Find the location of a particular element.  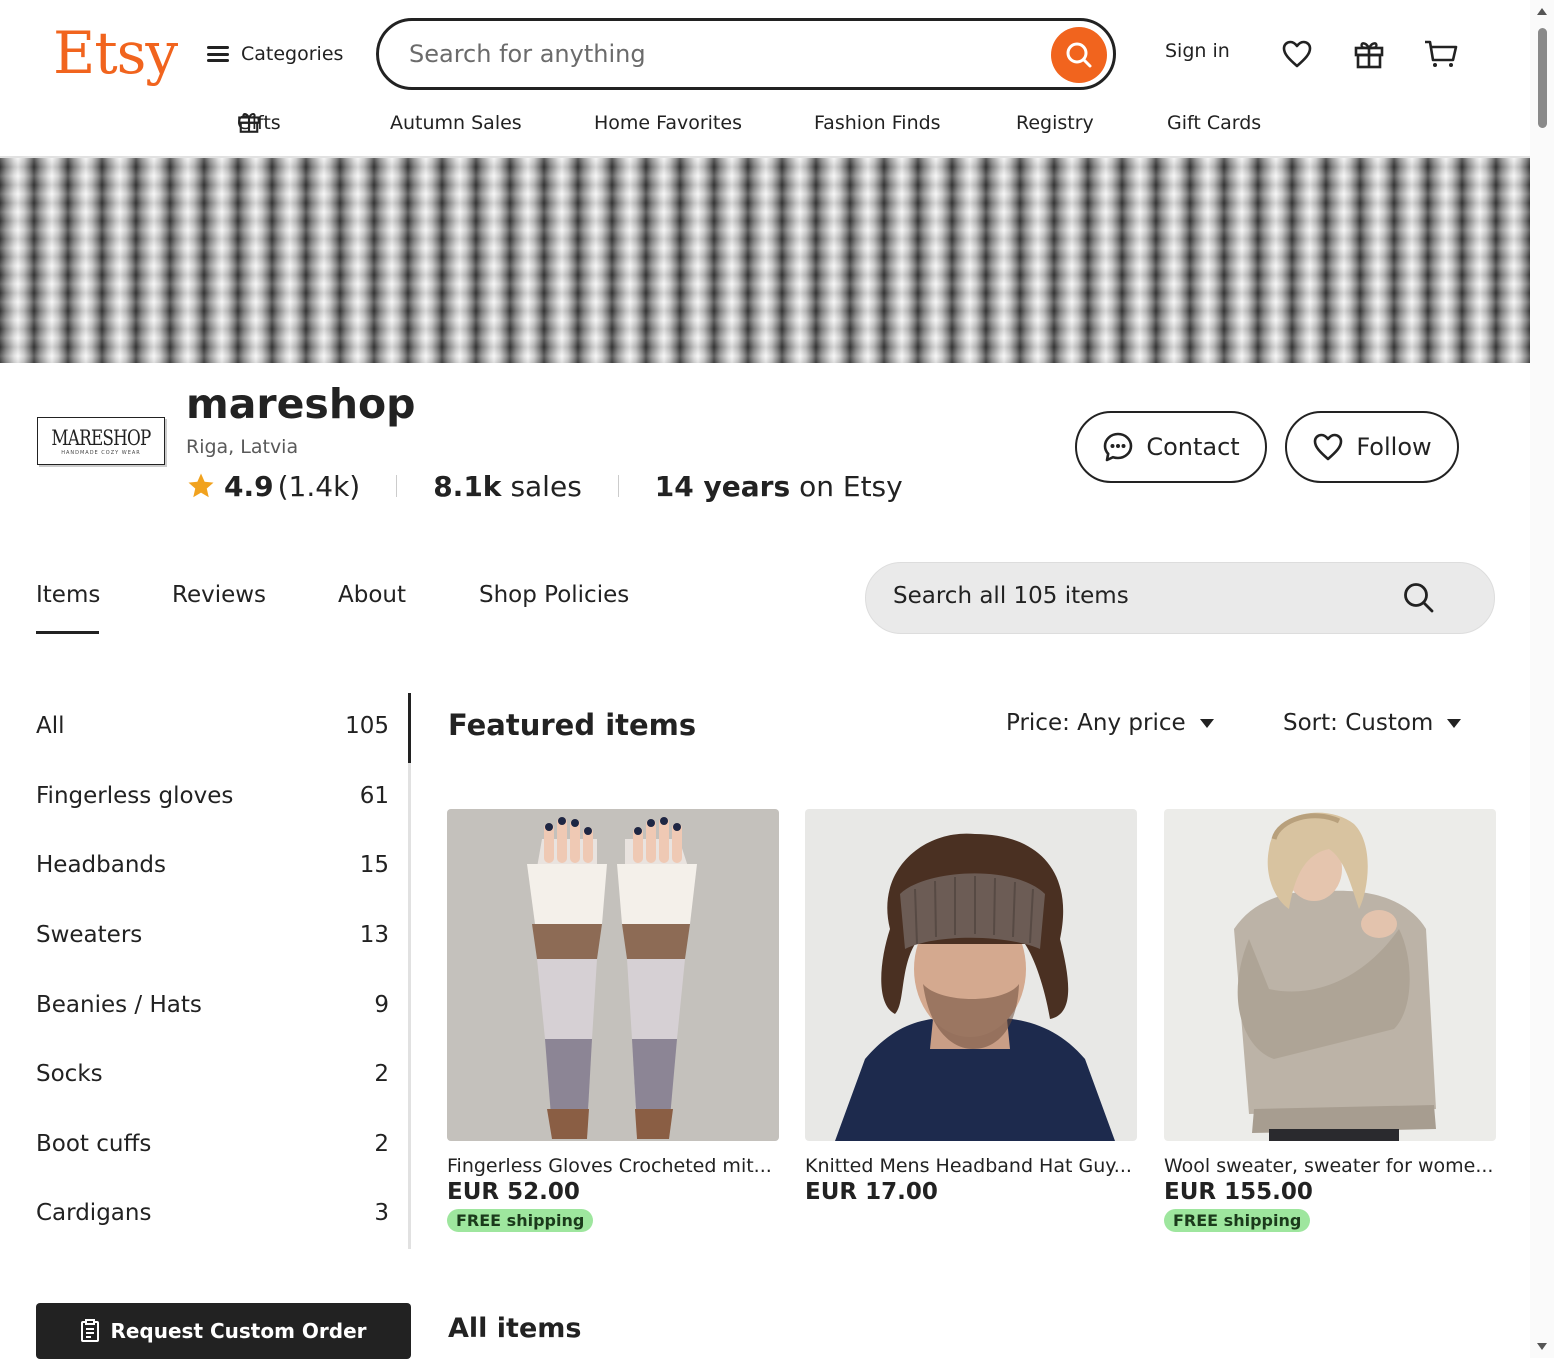

sidebar-item-label: Headbands is located at coordinates (101, 865).